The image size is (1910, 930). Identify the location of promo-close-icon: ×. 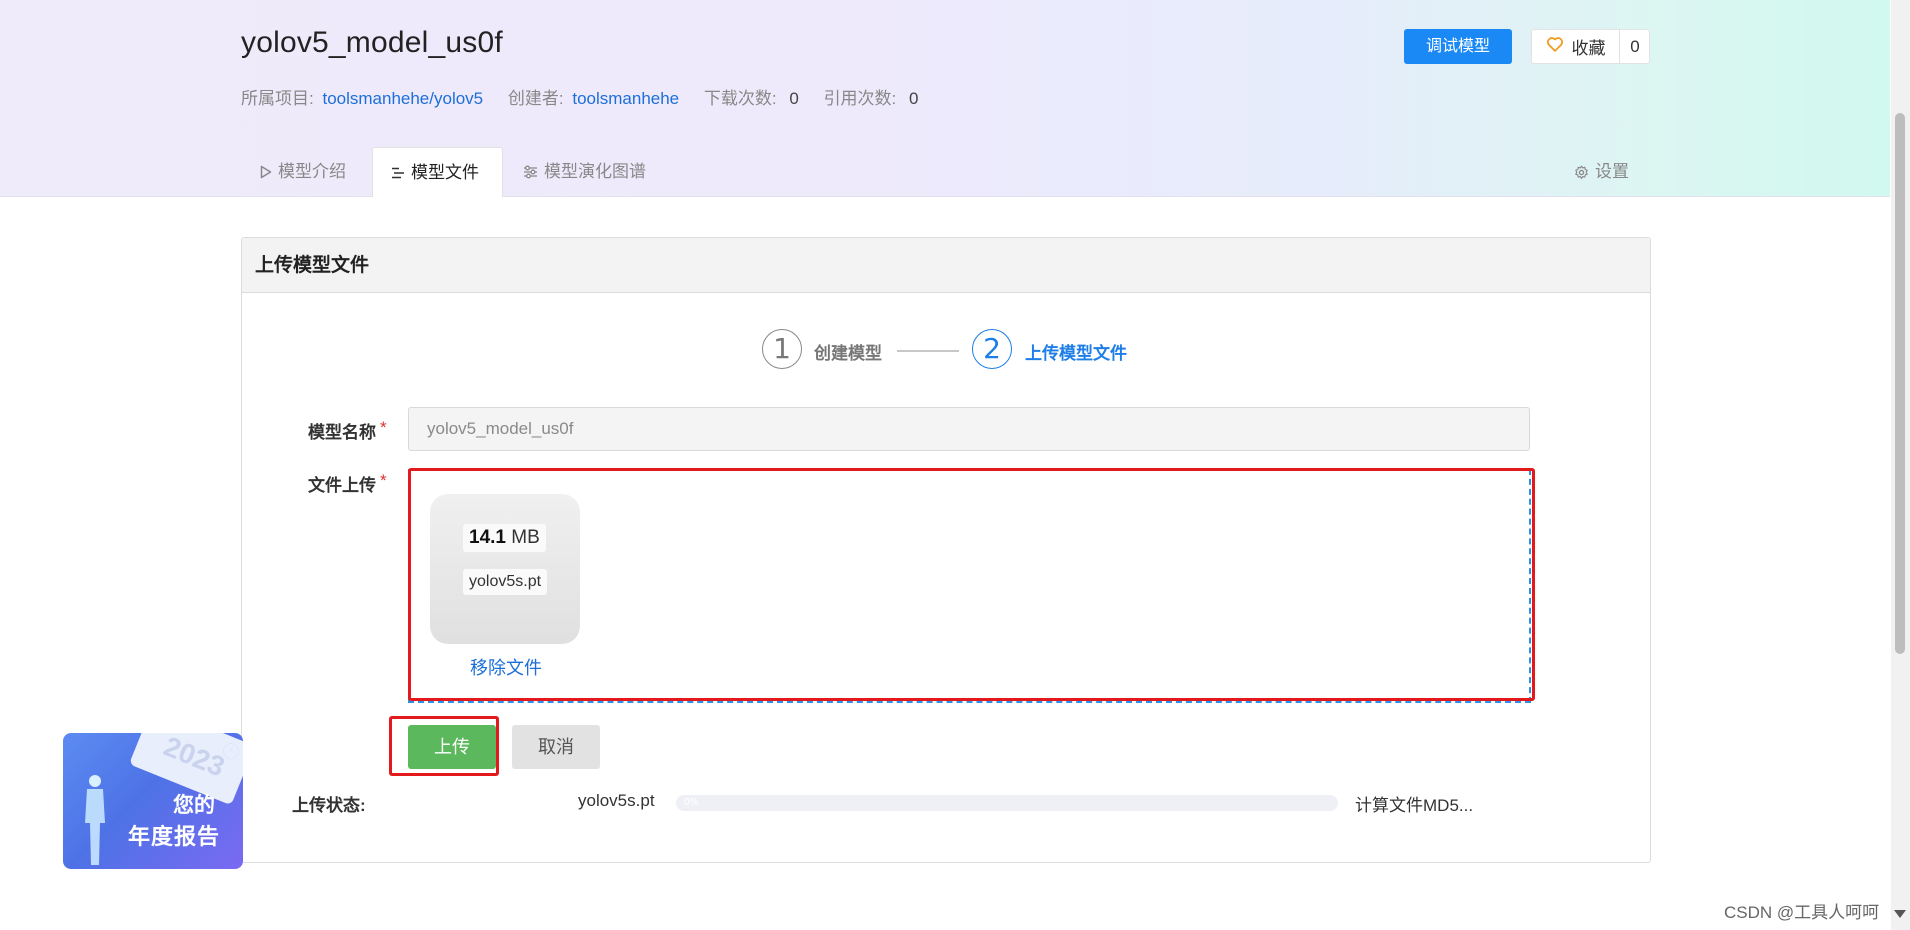
(231, 751).